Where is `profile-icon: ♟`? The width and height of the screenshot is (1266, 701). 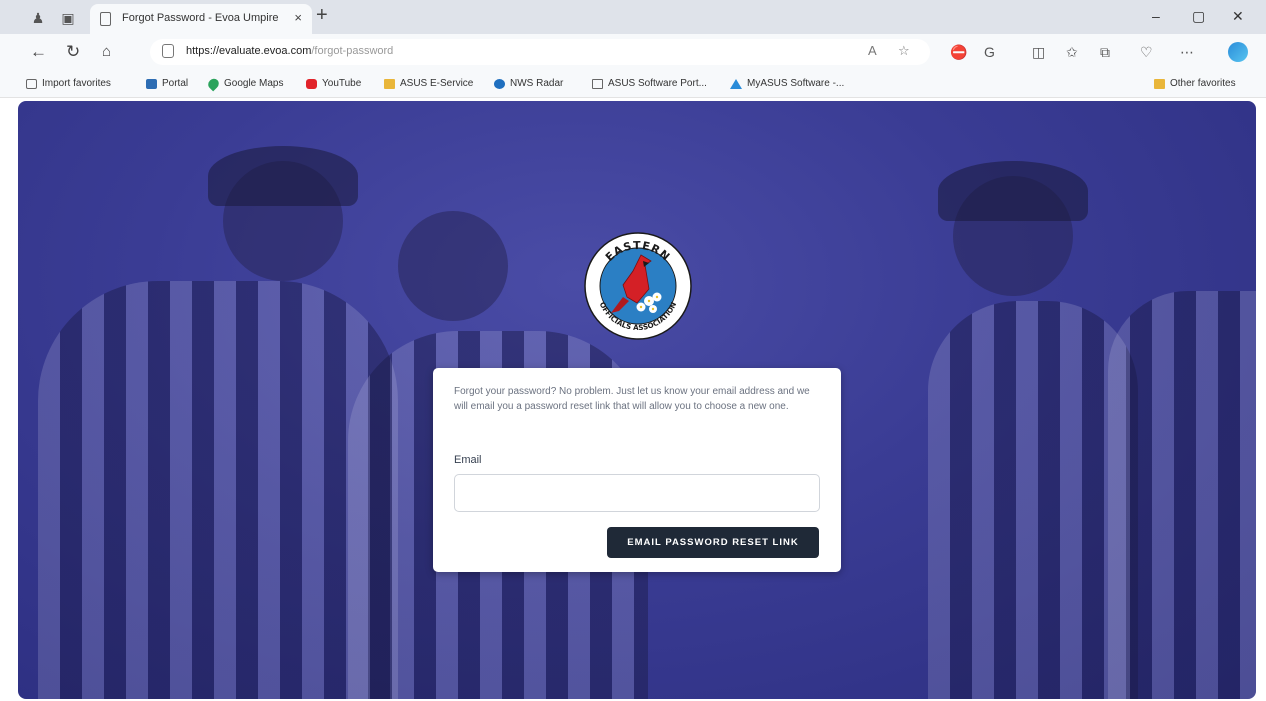 profile-icon: ♟ is located at coordinates (38, 18).